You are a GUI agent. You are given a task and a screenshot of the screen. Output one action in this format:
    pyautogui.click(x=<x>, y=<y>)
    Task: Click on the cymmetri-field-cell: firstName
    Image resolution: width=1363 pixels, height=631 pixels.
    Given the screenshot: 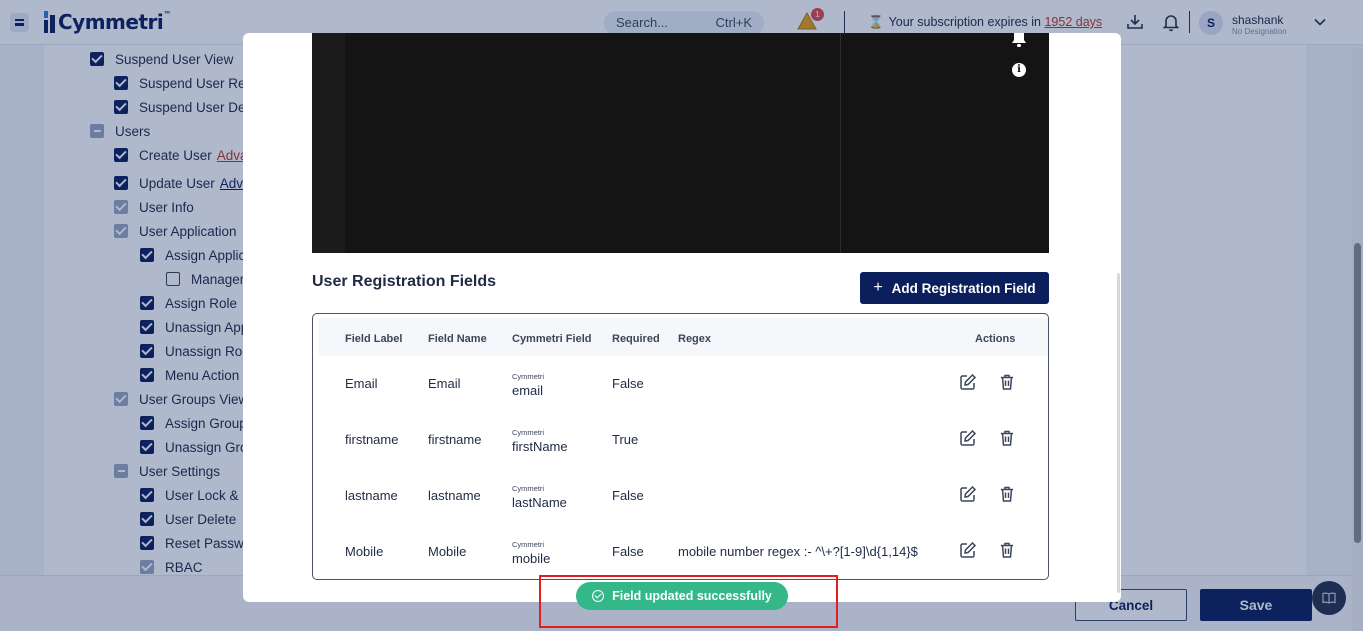 What is the action you would take?
    pyautogui.click(x=540, y=446)
    